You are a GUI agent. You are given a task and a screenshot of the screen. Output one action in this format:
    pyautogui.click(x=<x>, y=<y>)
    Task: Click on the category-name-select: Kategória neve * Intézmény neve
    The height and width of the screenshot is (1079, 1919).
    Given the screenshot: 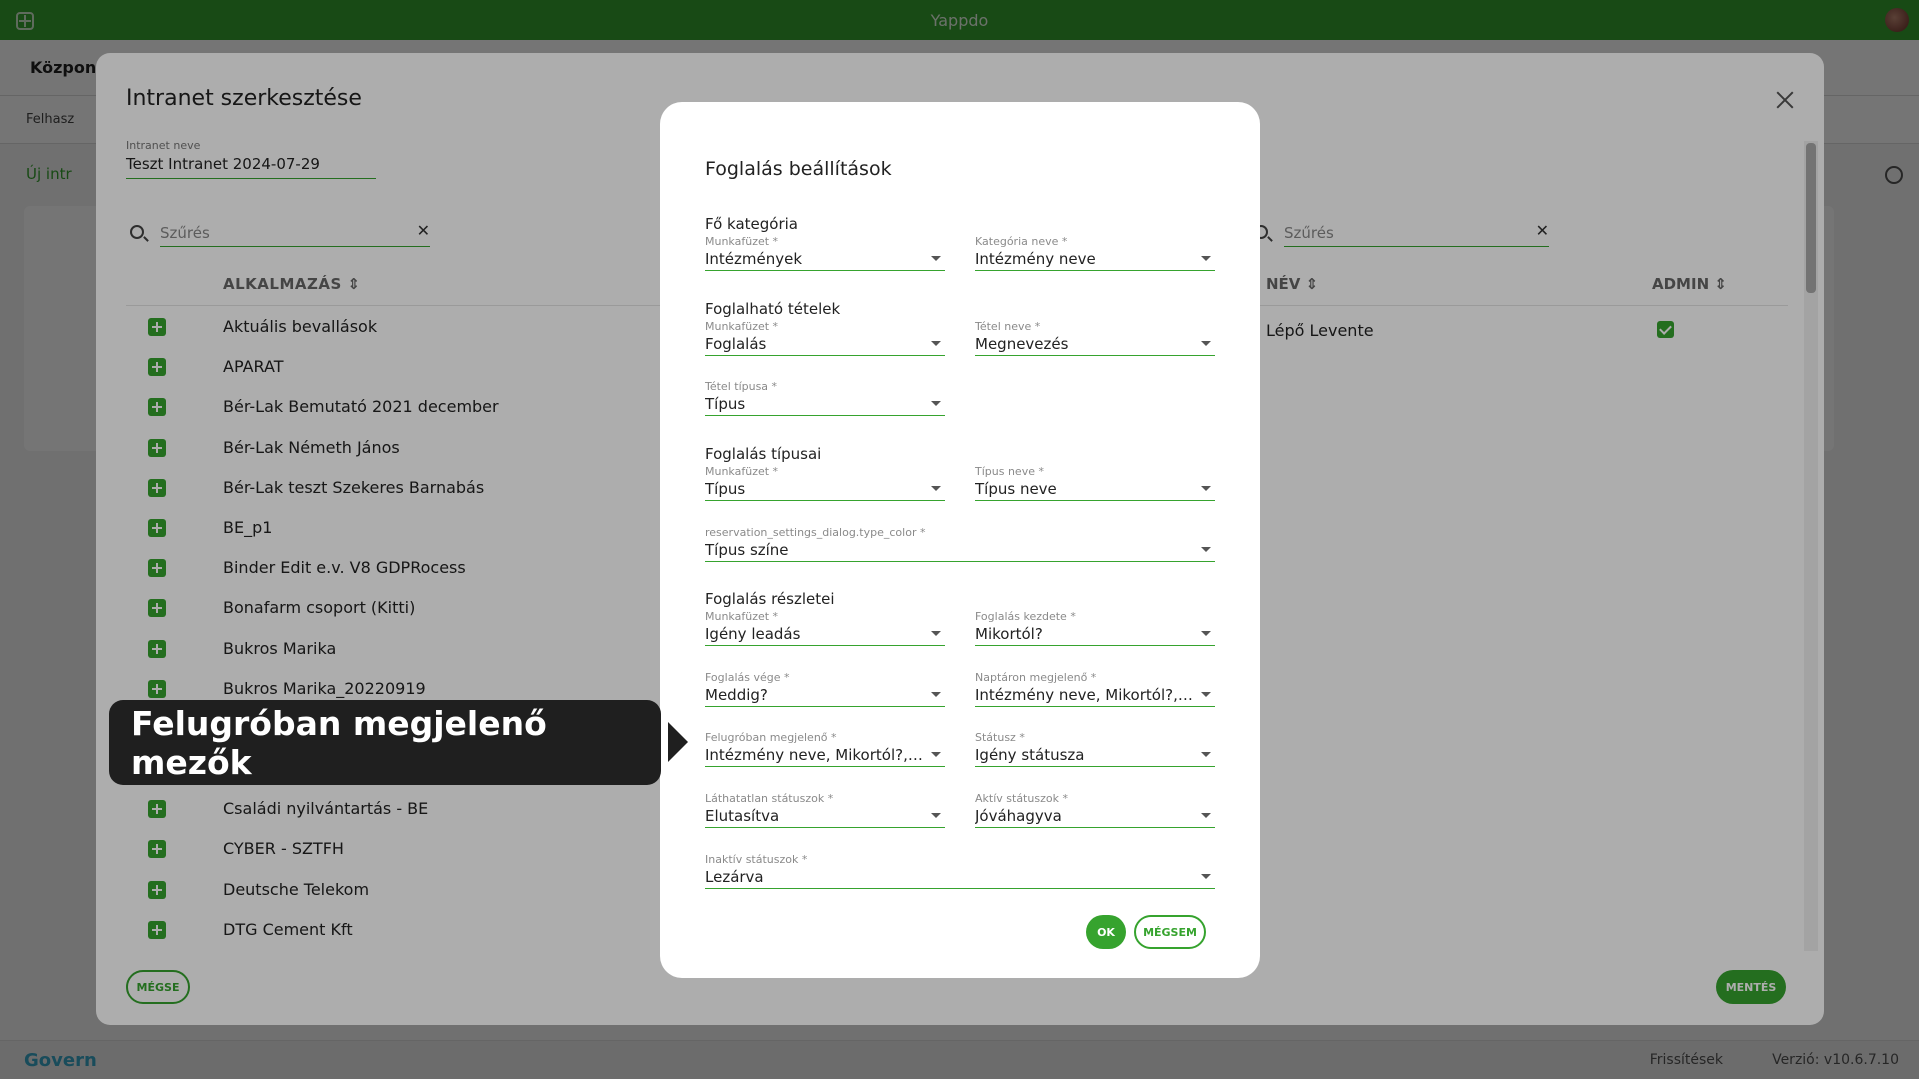 What is the action you would take?
    pyautogui.click(x=1095, y=253)
    